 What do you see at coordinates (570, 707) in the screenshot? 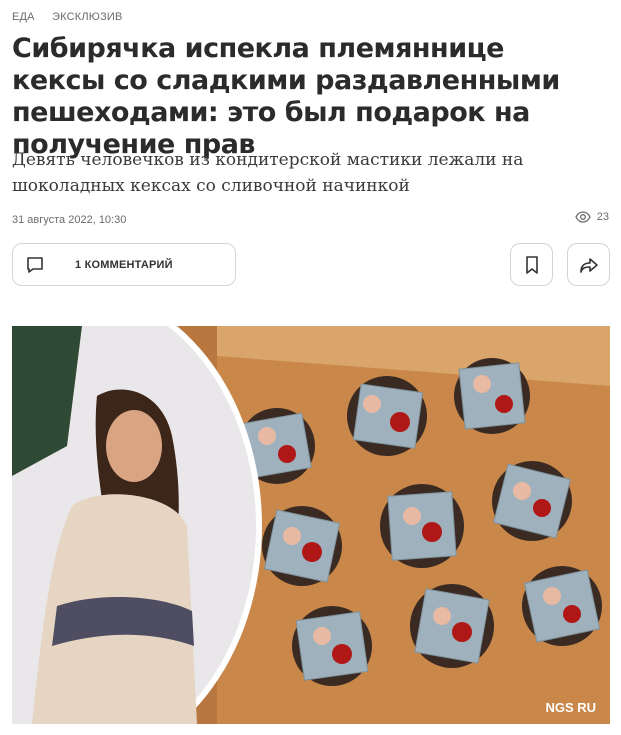
I see `photo-watermark: NGS RU` at bounding box center [570, 707].